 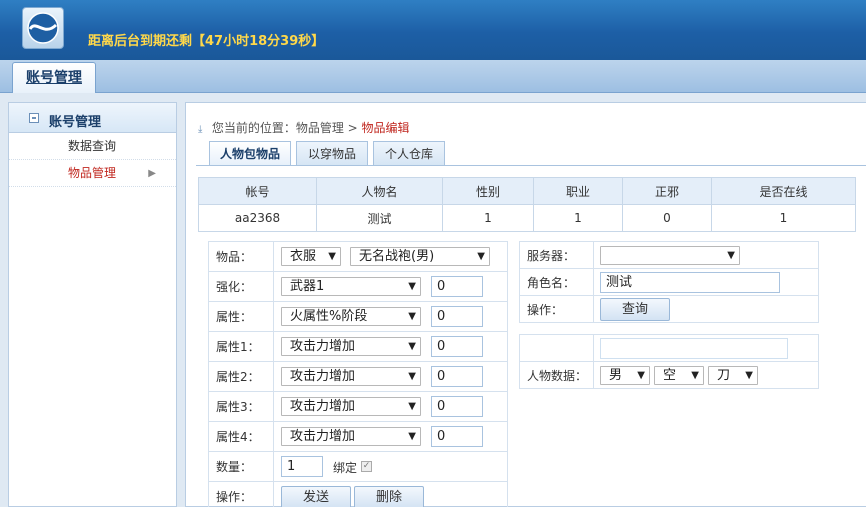 I want to click on column-header: 正邪, so click(x=667, y=191).